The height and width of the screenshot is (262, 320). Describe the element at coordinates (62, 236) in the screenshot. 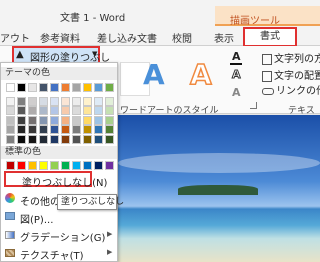

I see `gradient-item: グラデーション(G)` at that location.